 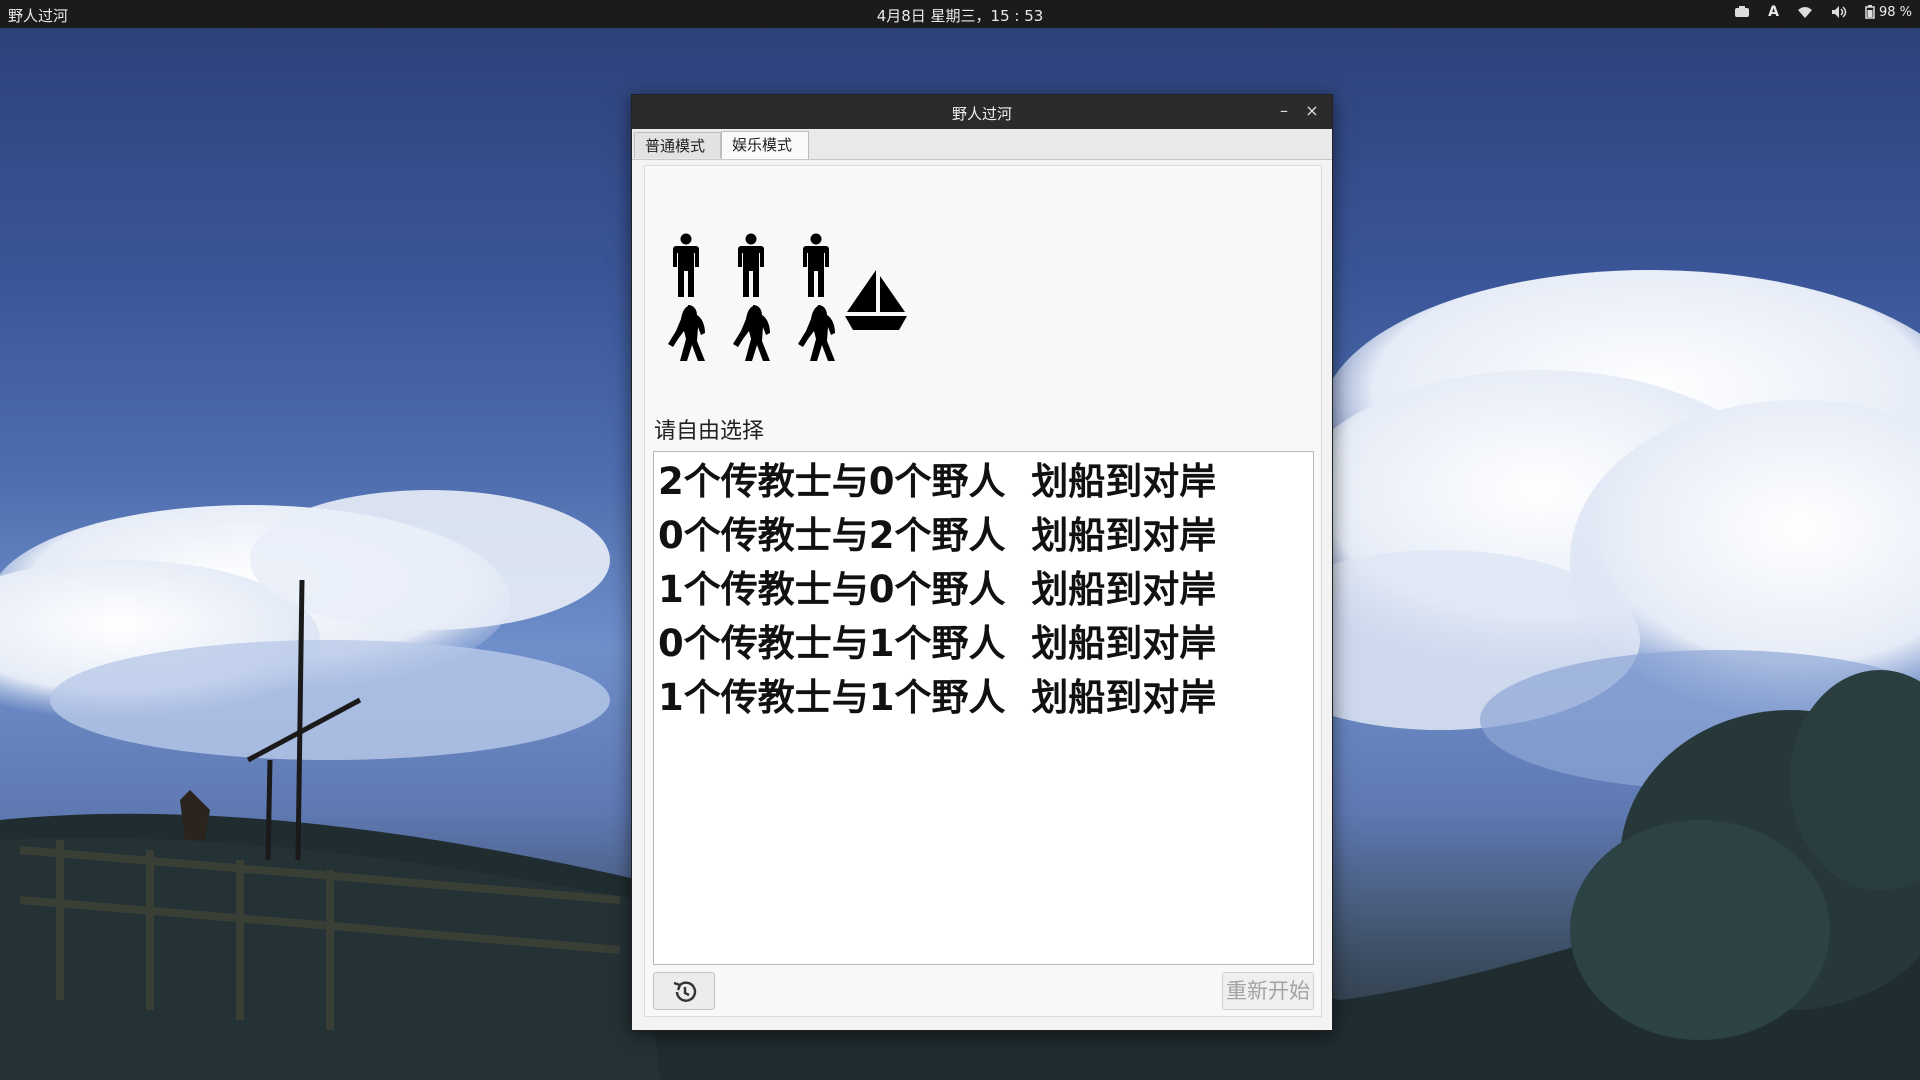 I want to click on panel-clock: 4月8日 星期三，15 : 53, so click(x=960, y=16).